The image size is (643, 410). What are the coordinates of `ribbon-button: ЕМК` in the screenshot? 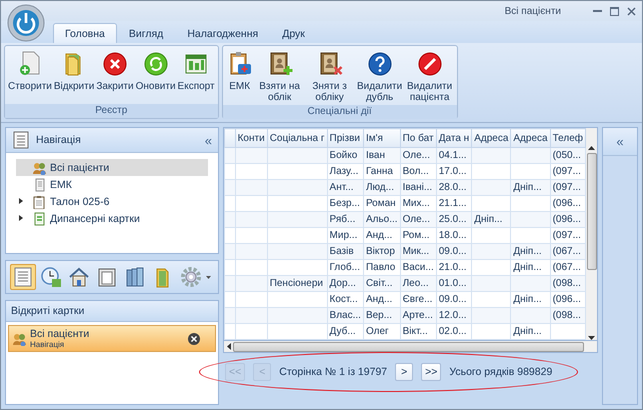 It's located at (239, 71).